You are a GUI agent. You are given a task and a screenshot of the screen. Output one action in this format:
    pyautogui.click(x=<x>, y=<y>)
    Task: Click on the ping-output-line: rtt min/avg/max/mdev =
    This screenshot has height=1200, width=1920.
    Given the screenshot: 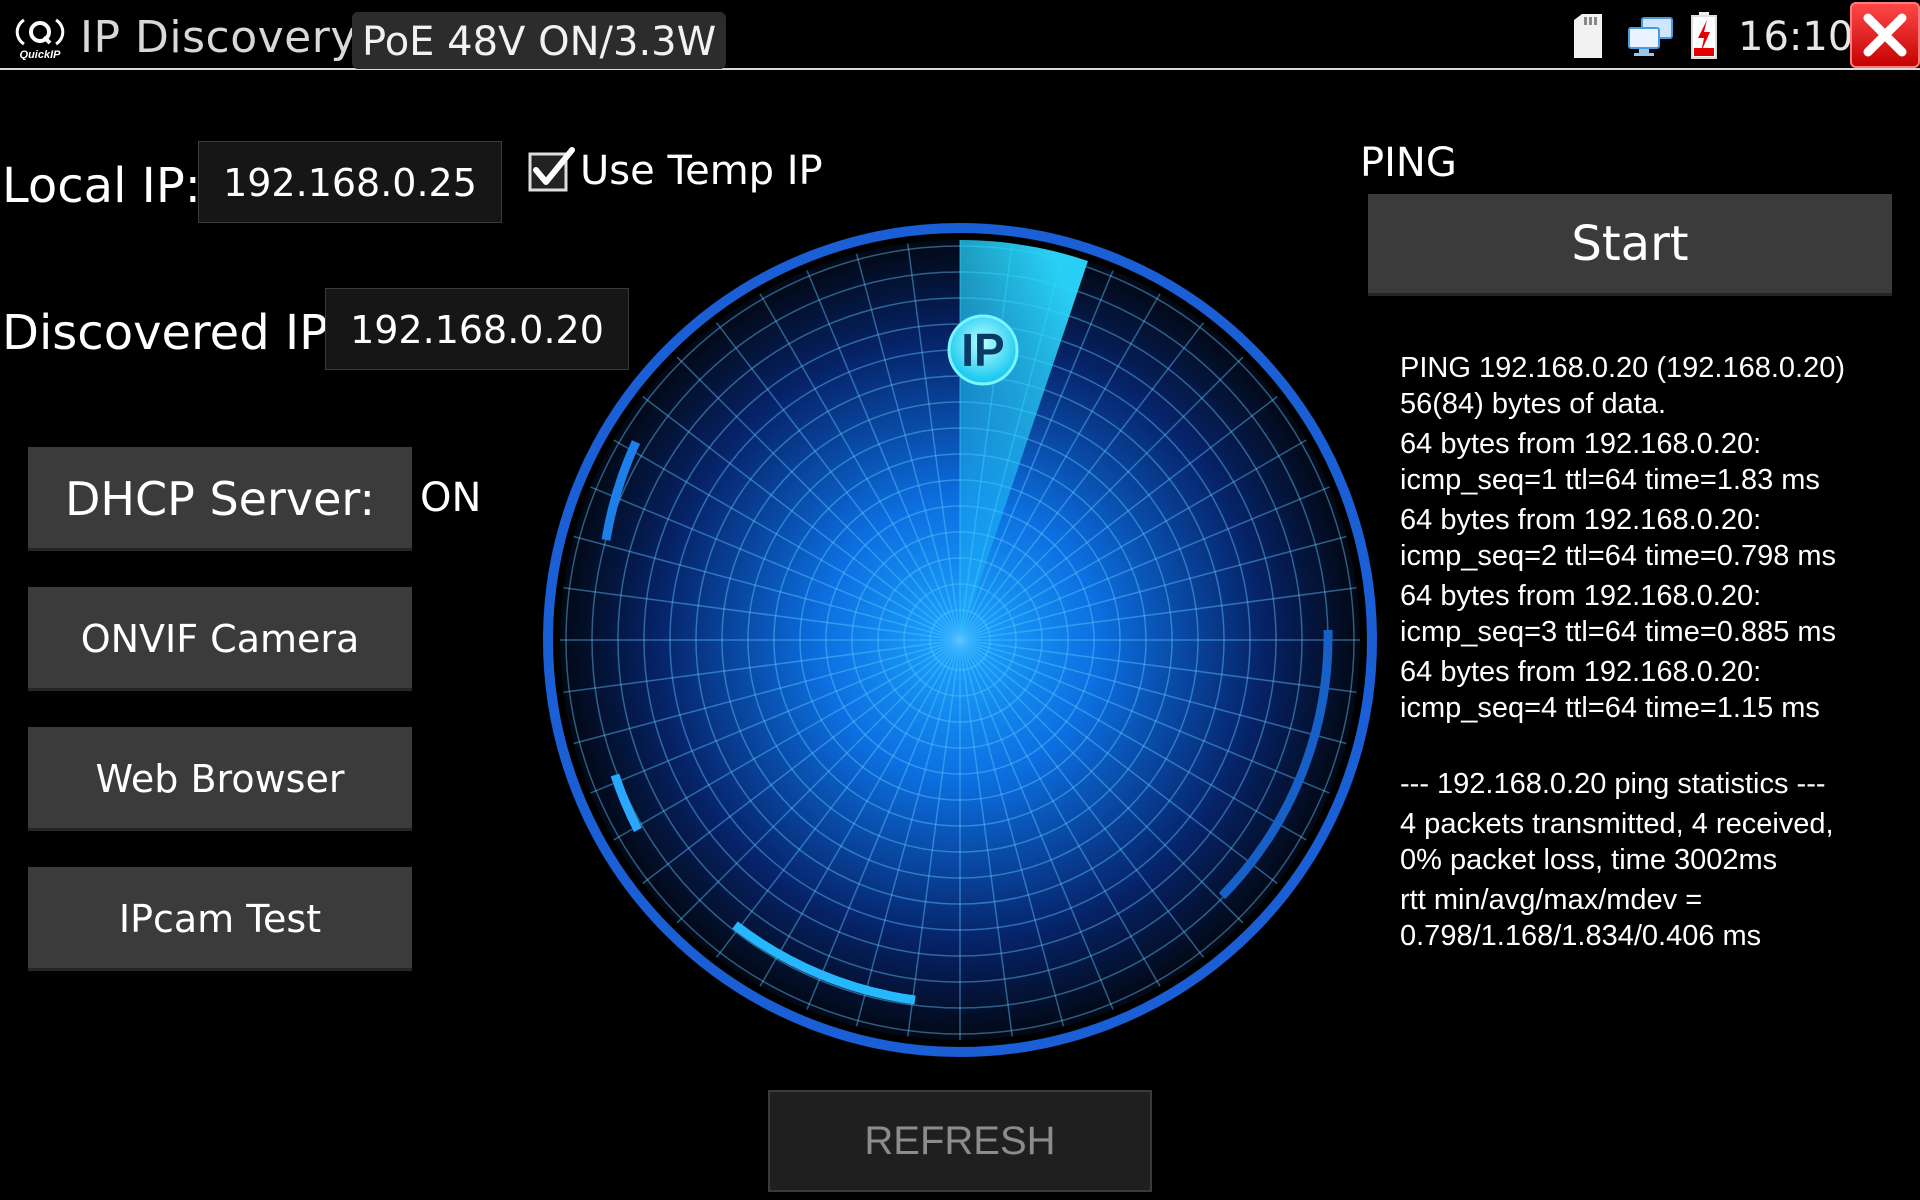 What is the action you would take?
    pyautogui.click(x=1551, y=900)
    